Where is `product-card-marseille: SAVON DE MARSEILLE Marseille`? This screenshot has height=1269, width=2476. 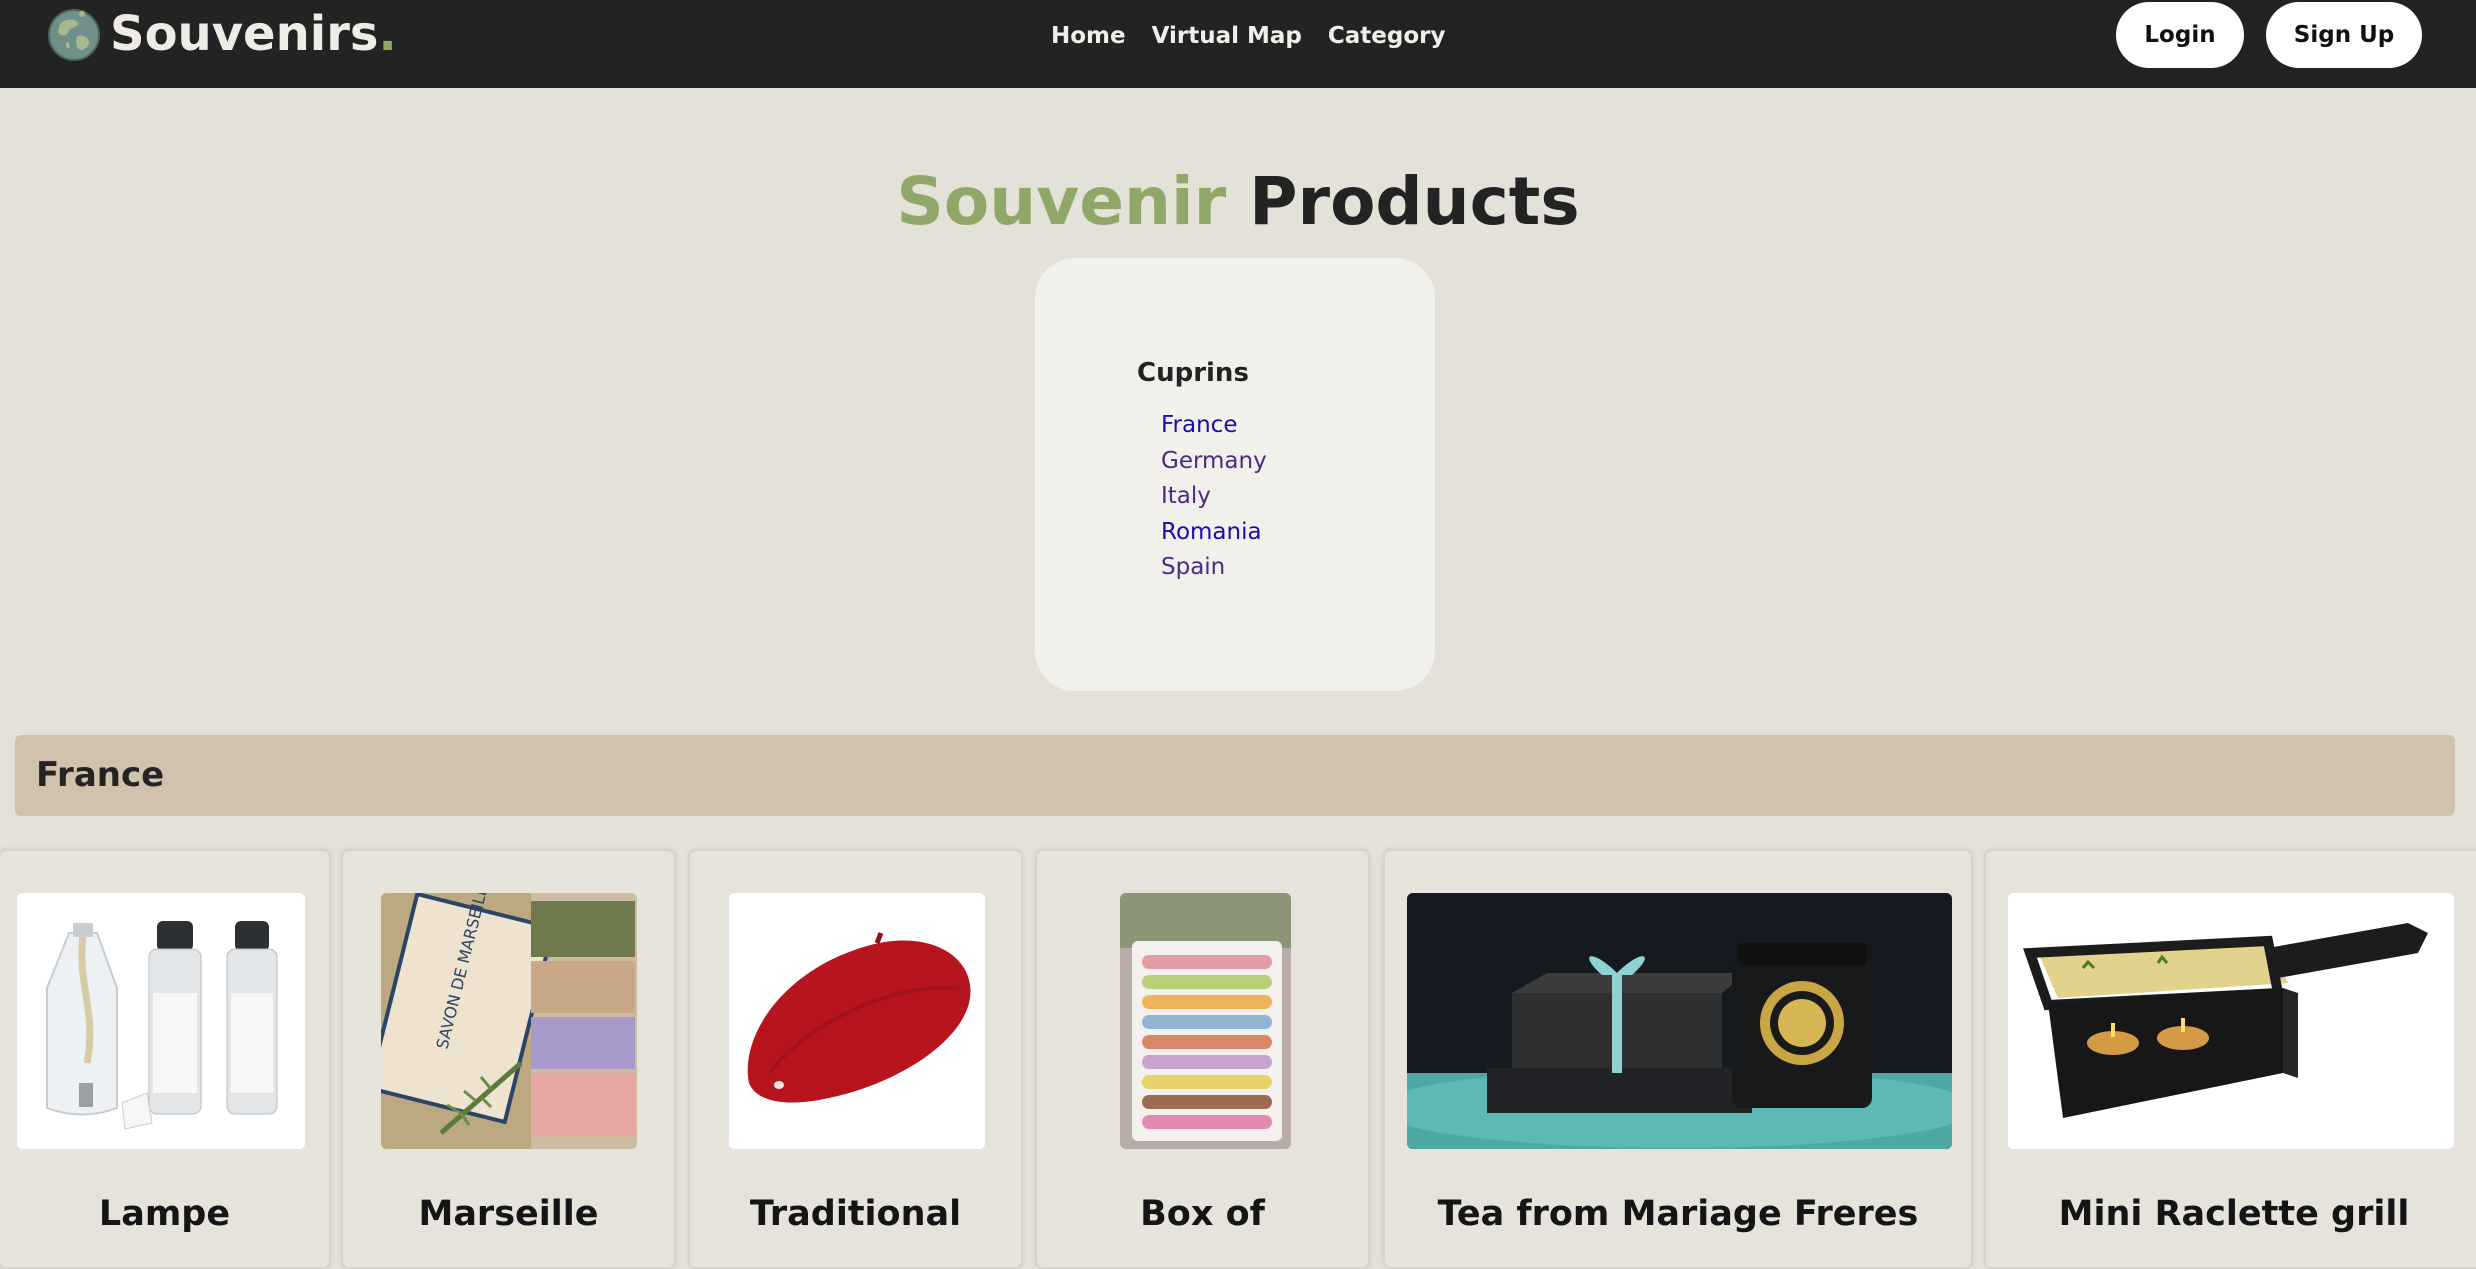 product-card-marseille: SAVON DE MARSEILLE Marseille is located at coordinates (508, 1059).